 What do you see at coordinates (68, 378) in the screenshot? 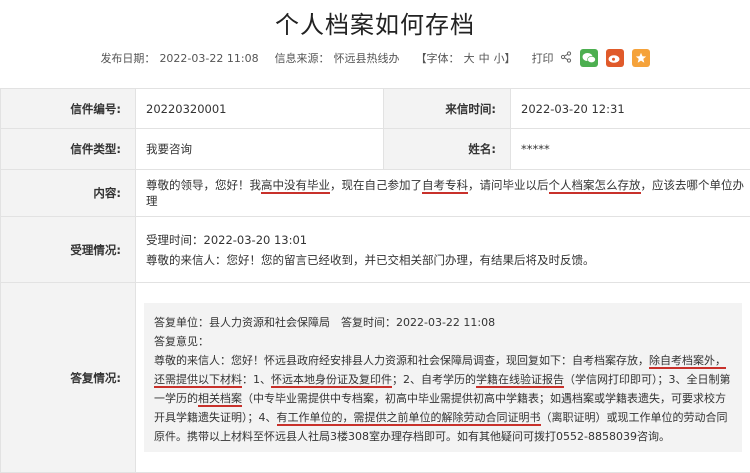
I see `reply-label: 答复情况:` at bounding box center [68, 378].